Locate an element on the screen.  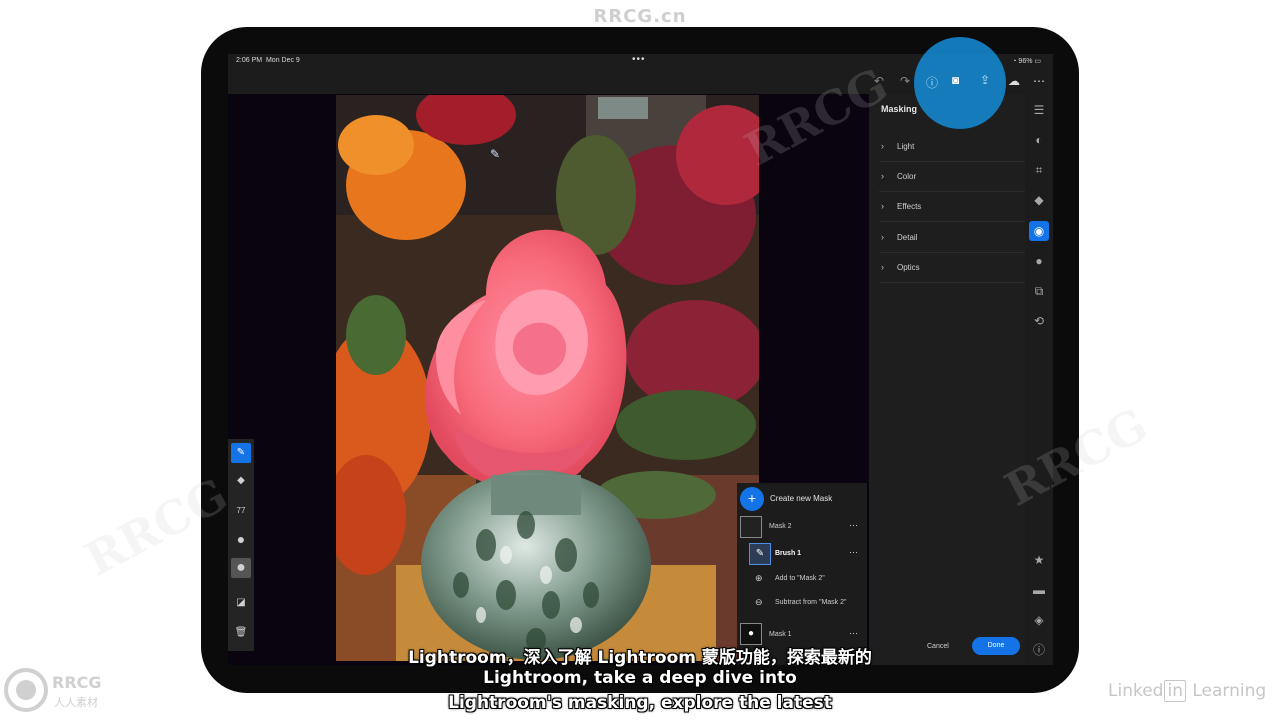
rrcg-logo: RRCG 人人素材 is located at coordinates (64, 690).